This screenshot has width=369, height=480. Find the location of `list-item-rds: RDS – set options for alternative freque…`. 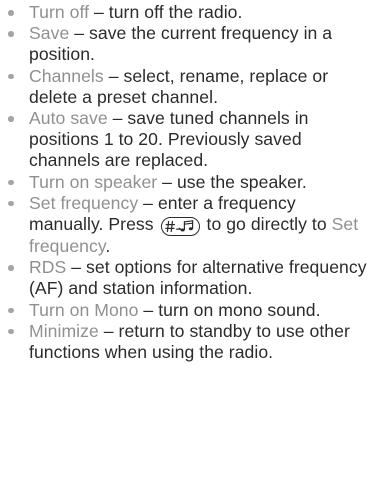

list-item-rds: RDS – set options for alternative freque… is located at coordinates (188, 278).